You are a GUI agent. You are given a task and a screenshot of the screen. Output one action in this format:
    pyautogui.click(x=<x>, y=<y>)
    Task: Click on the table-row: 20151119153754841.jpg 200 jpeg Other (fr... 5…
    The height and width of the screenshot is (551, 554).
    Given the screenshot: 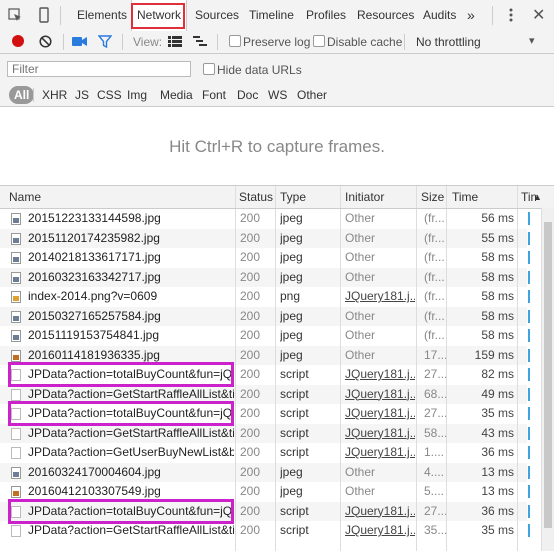 What is the action you would take?
    pyautogui.click(x=265, y=336)
    